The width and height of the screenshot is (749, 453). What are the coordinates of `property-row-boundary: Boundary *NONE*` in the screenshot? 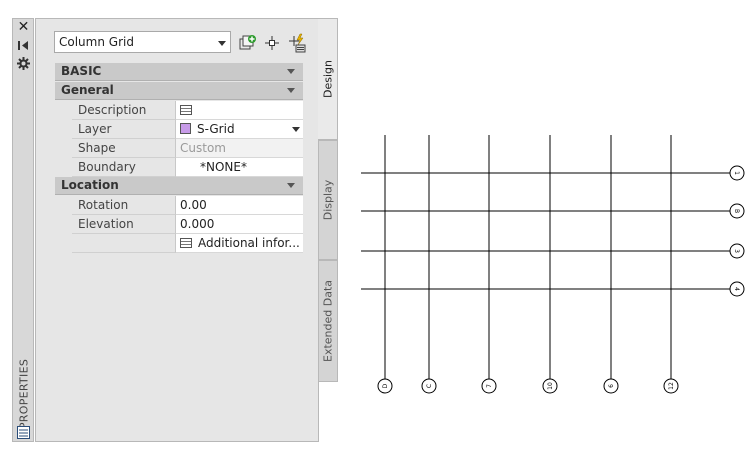 It's located at (187, 167).